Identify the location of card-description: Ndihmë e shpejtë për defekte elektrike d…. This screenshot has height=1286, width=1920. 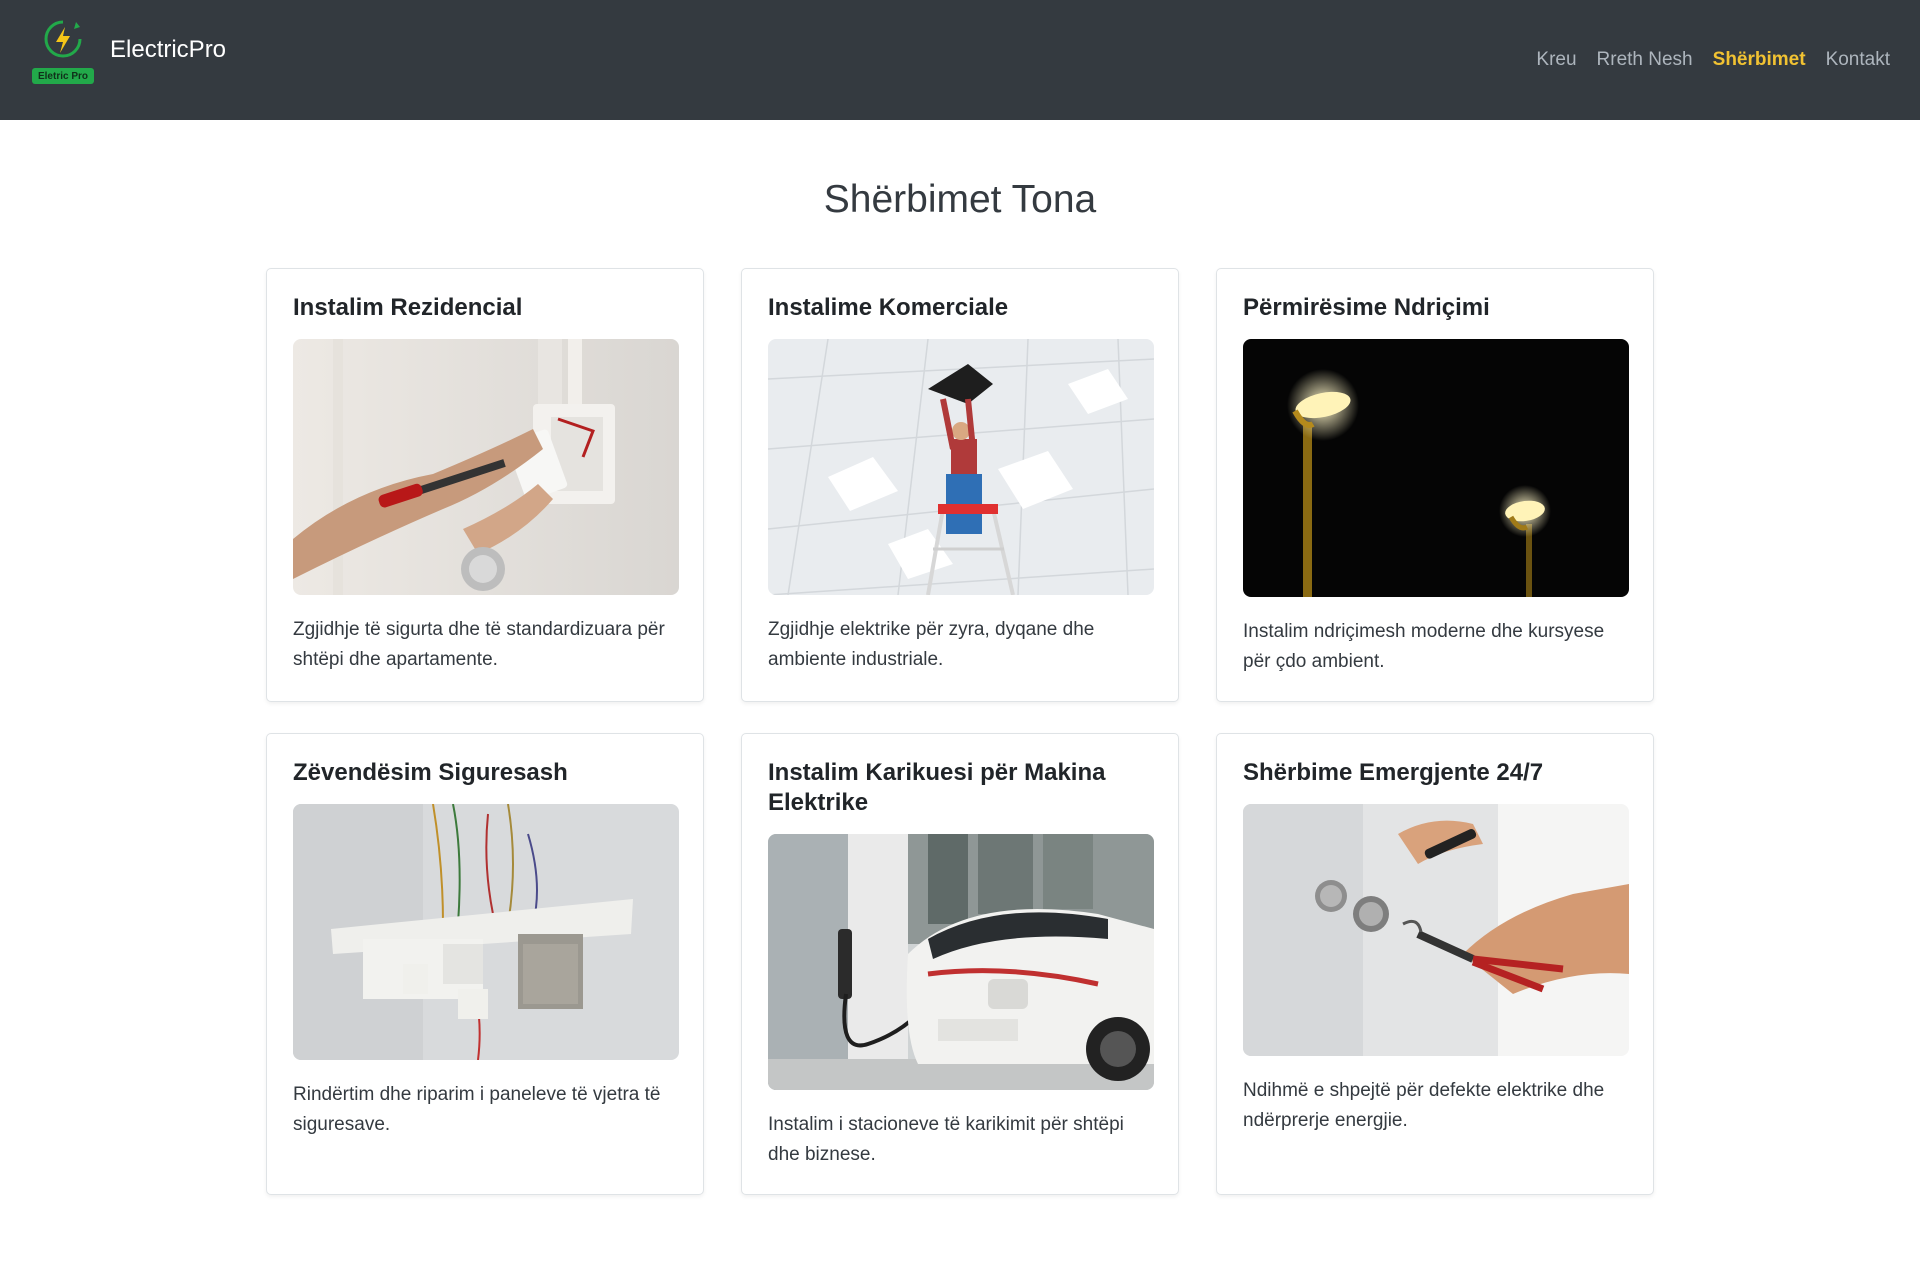
(1424, 1105).